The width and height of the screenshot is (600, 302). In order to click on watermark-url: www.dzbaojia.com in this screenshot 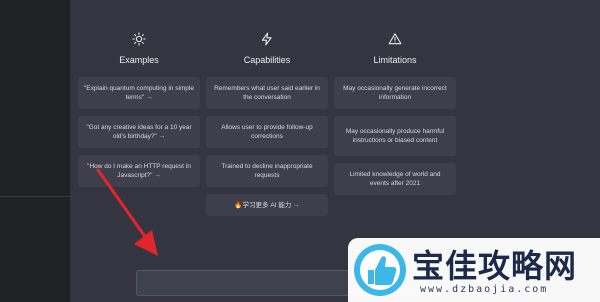, I will do `click(484, 289)`.